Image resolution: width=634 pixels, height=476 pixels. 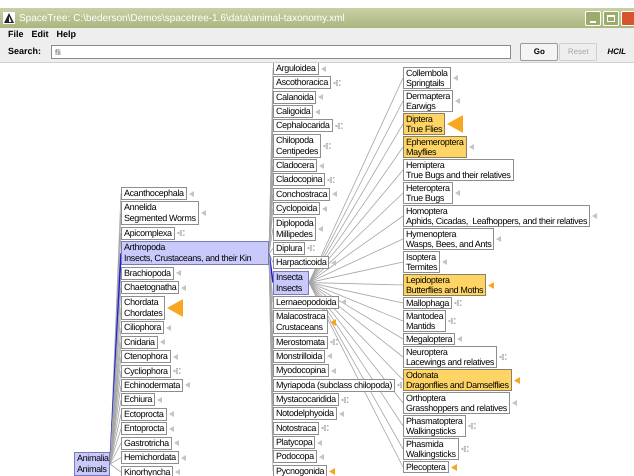 I want to click on menu-item: Edit, so click(x=40, y=35).